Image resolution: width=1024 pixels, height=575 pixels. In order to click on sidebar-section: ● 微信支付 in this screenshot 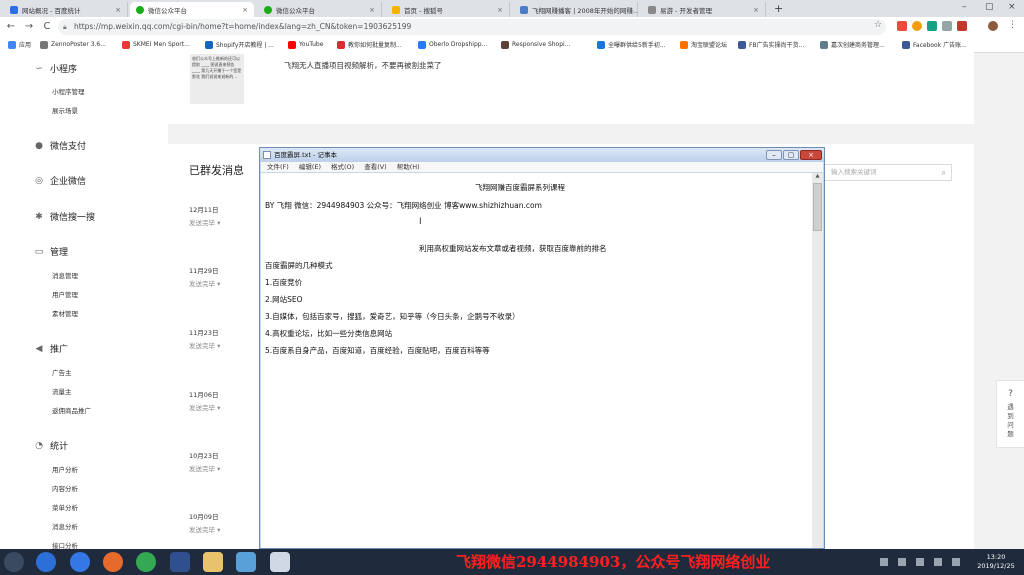, I will do `click(60, 146)`.